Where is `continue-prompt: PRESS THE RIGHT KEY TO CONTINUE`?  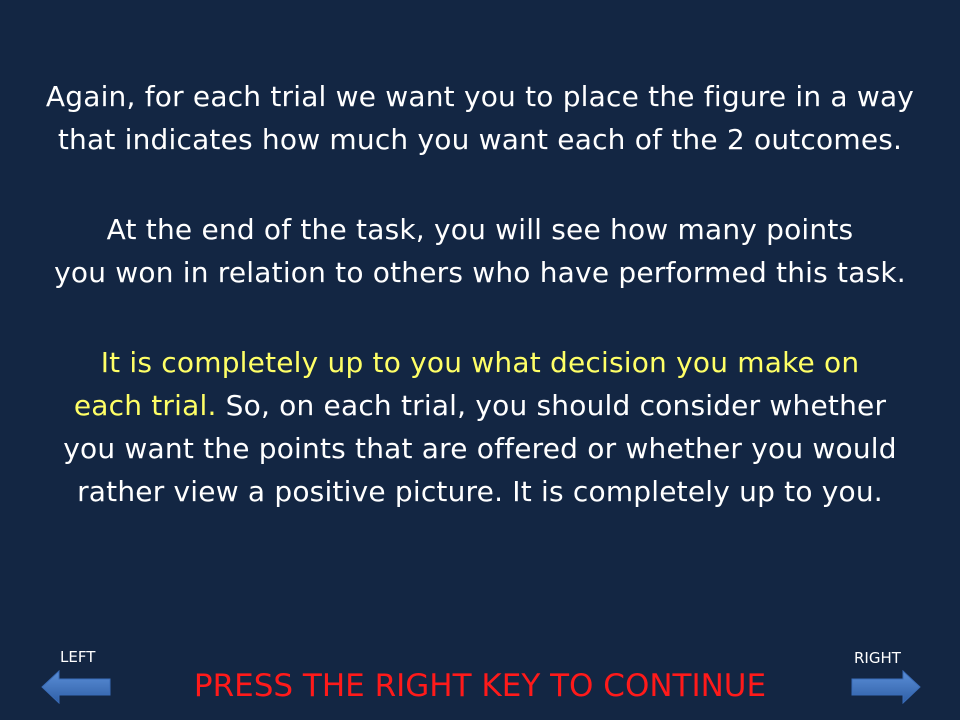
continue-prompt: PRESS THE RIGHT KEY TO CONTINUE is located at coordinates (480, 686).